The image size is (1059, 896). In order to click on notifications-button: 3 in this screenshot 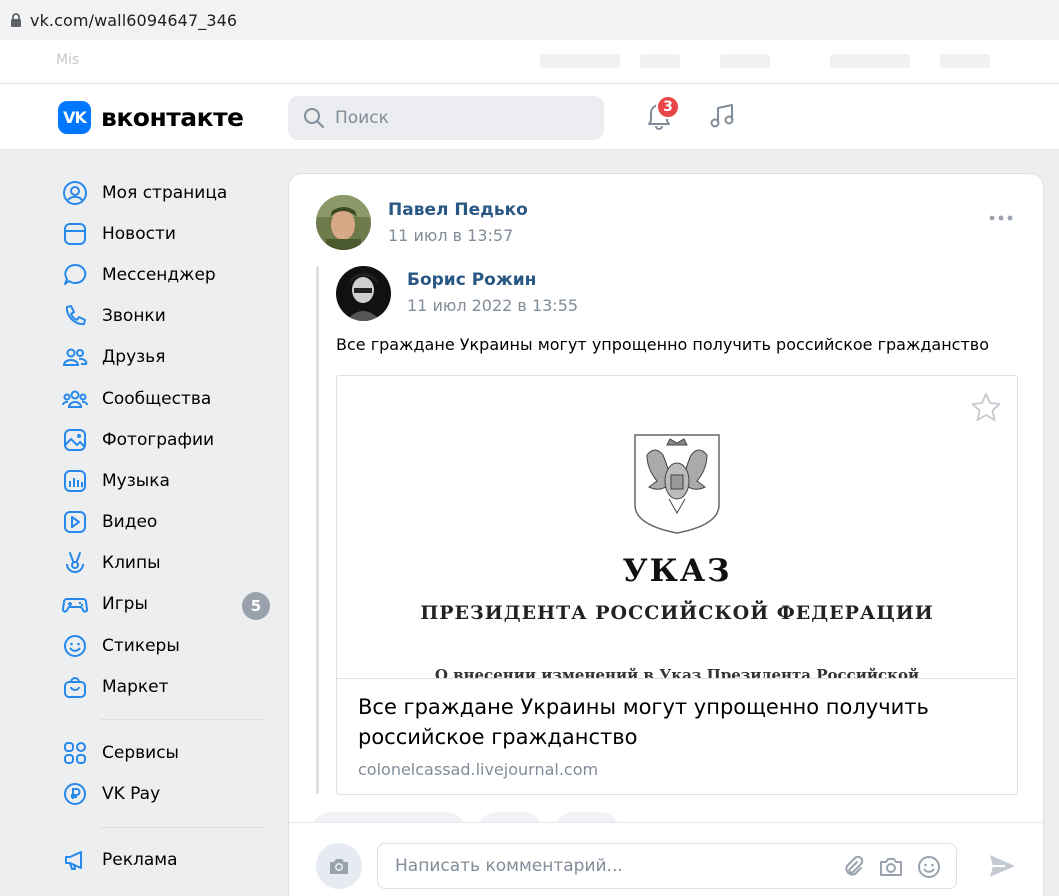, I will do `click(661, 113)`.